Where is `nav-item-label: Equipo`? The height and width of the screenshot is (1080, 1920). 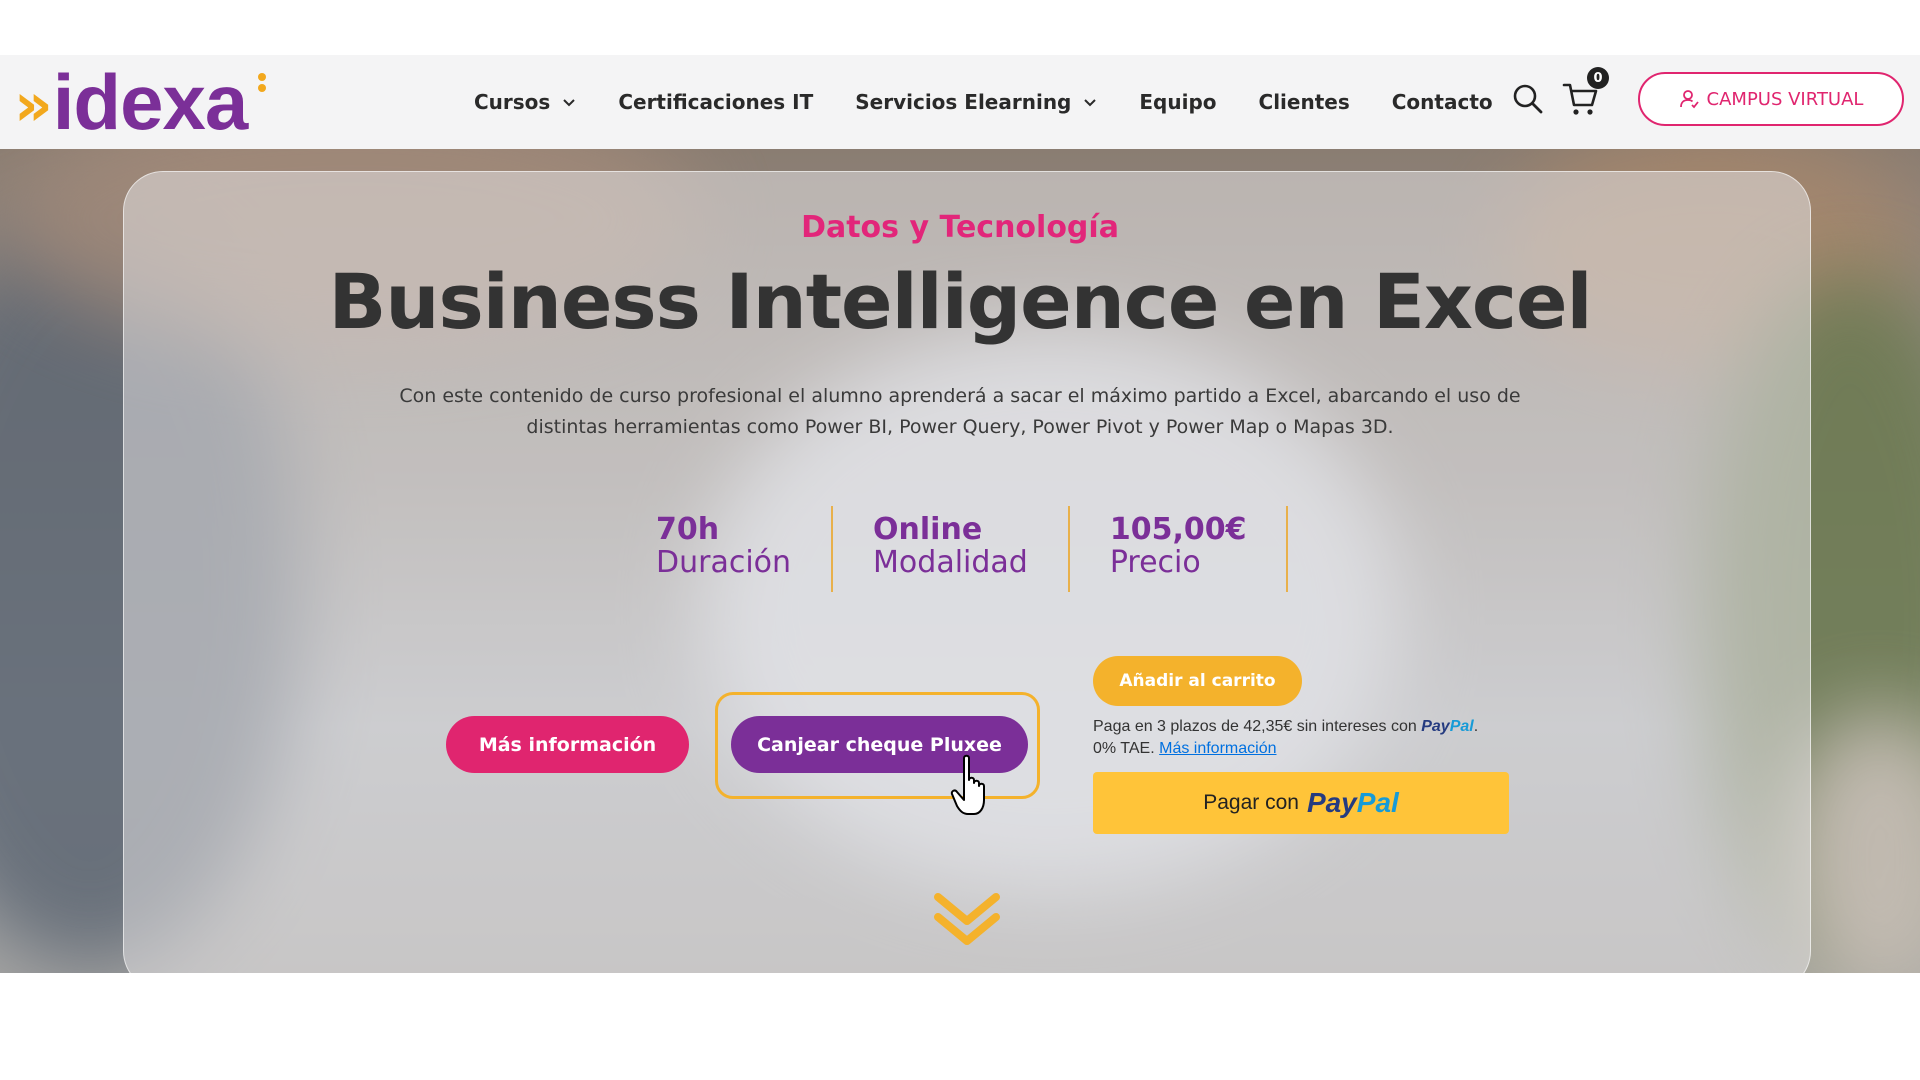
nav-item-label: Equipo is located at coordinates (1178, 102).